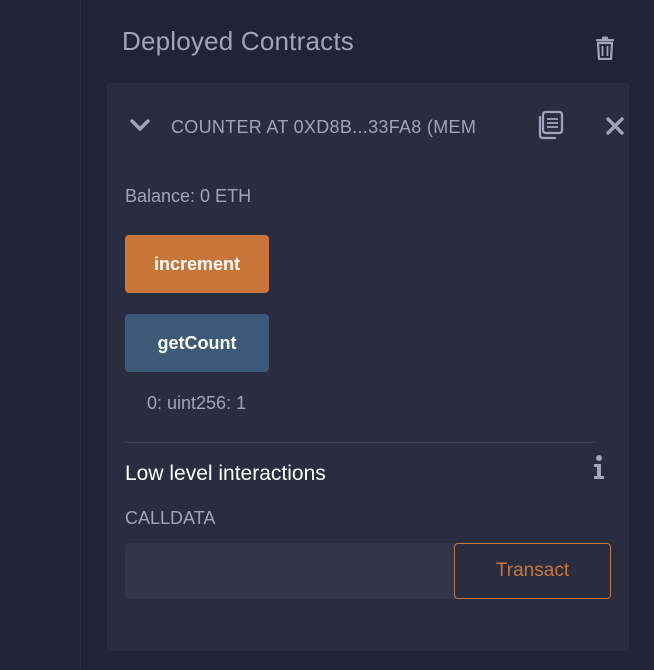 This screenshot has height=670, width=654. Describe the element at coordinates (360, 442) in the screenshot. I see `section-divider` at that location.